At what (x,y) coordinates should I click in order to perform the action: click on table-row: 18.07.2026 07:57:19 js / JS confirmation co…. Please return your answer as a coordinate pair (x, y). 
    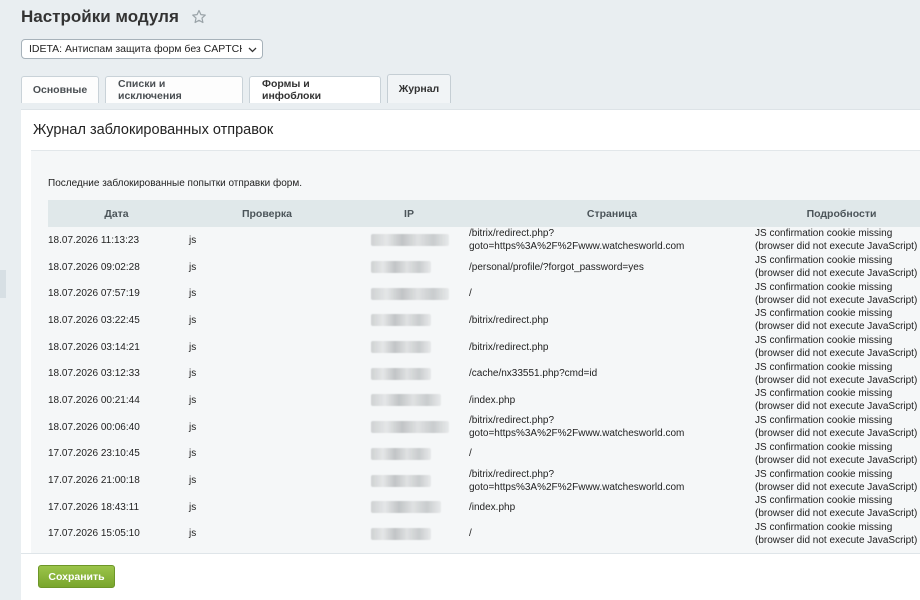
    Looking at the image, I should click on (484, 293).